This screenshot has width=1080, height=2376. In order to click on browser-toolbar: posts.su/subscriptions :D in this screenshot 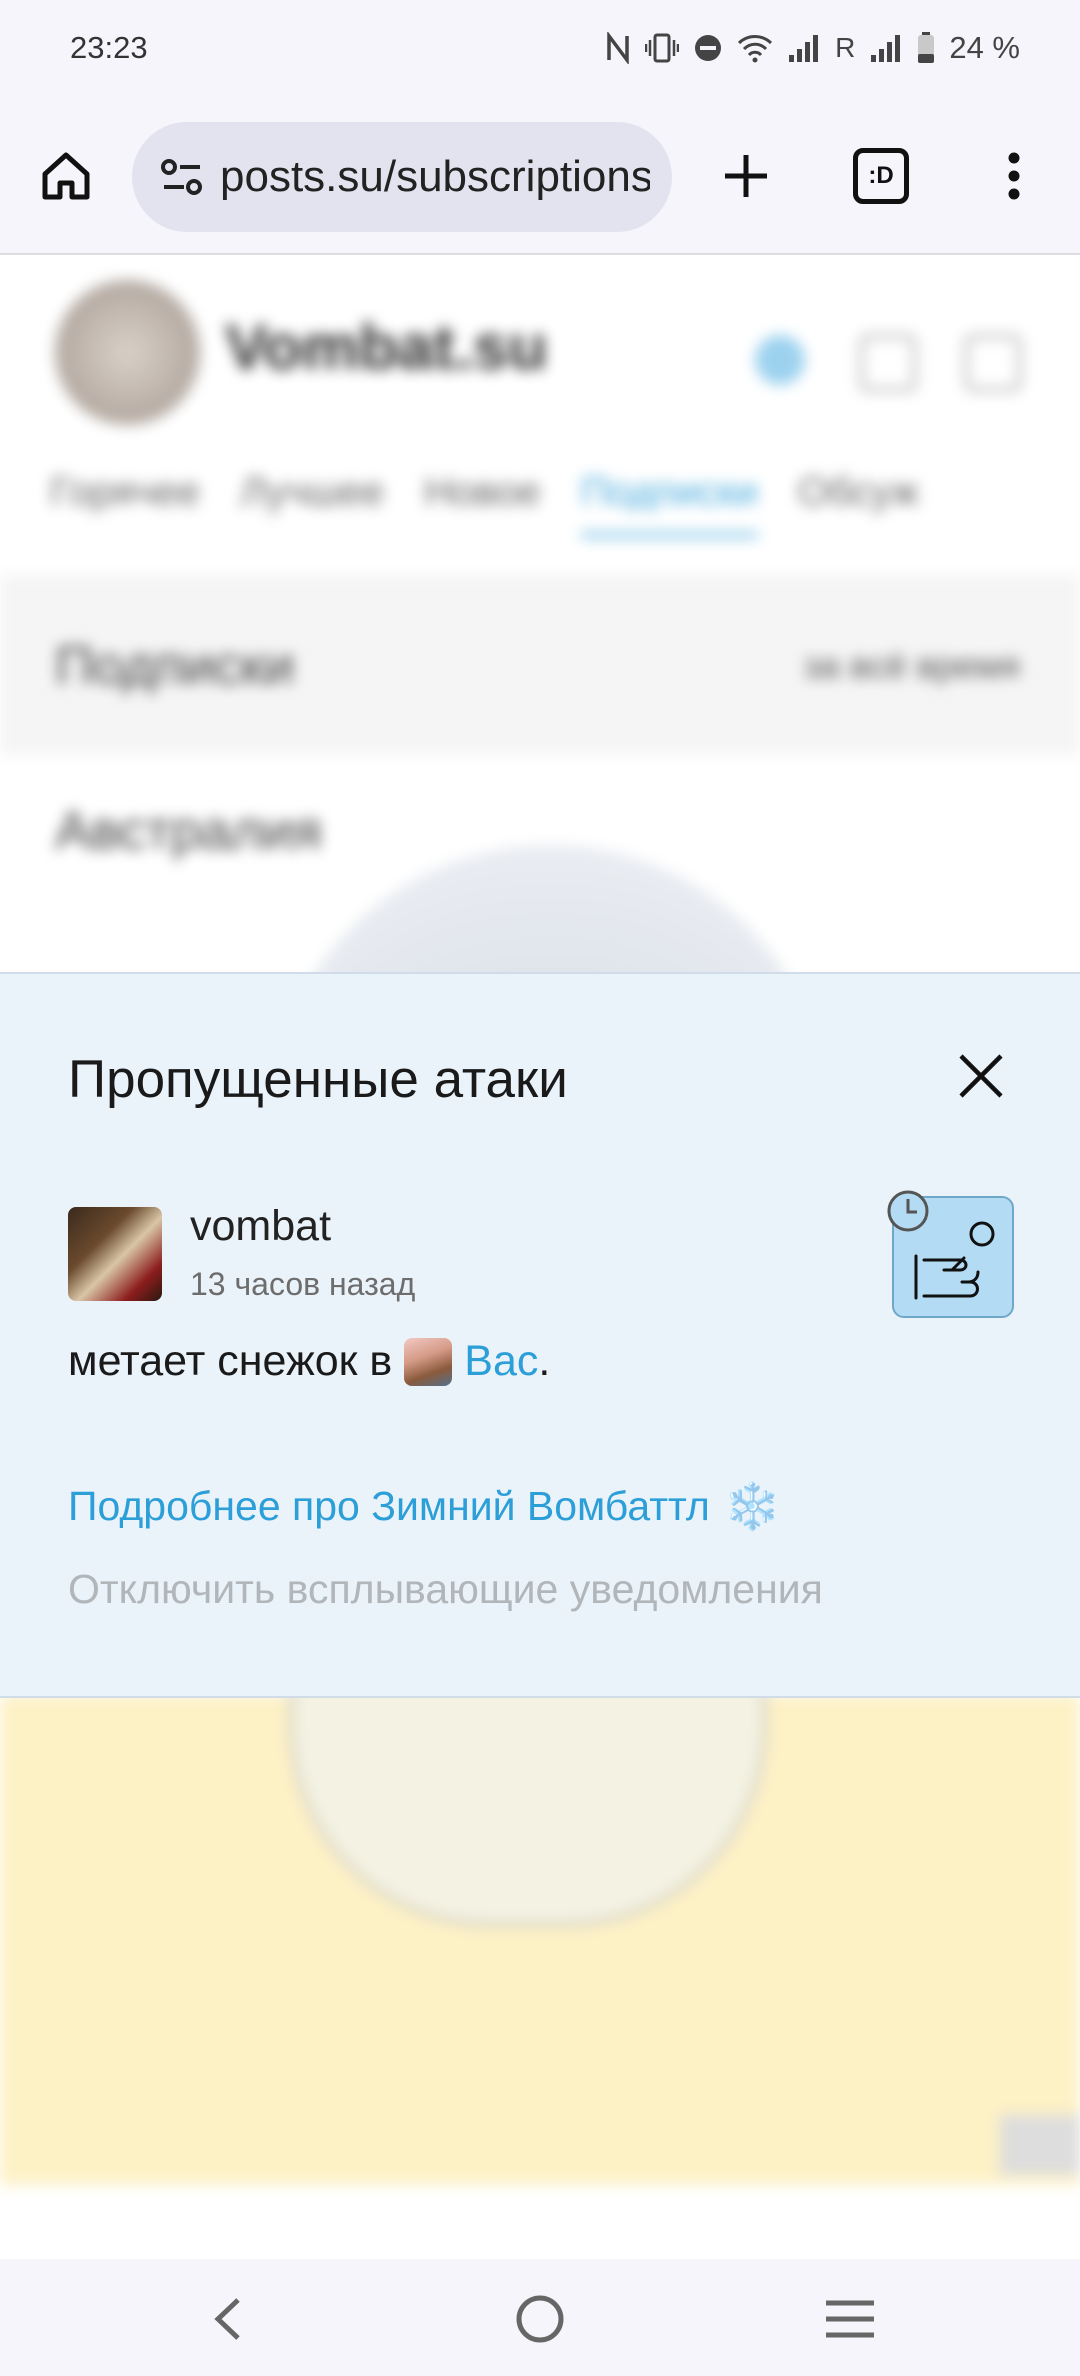, I will do `click(540, 177)`.